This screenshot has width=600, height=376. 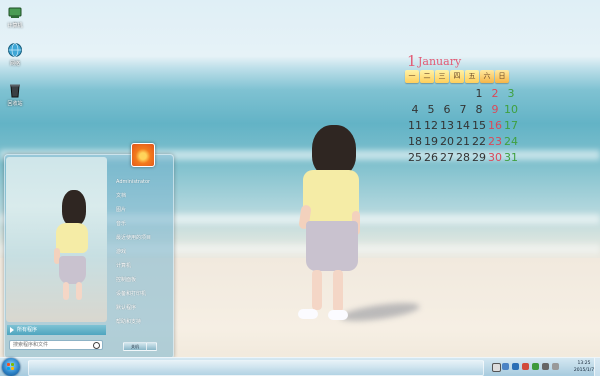 I want to click on calendar-month-number: 1, so click(x=412, y=61).